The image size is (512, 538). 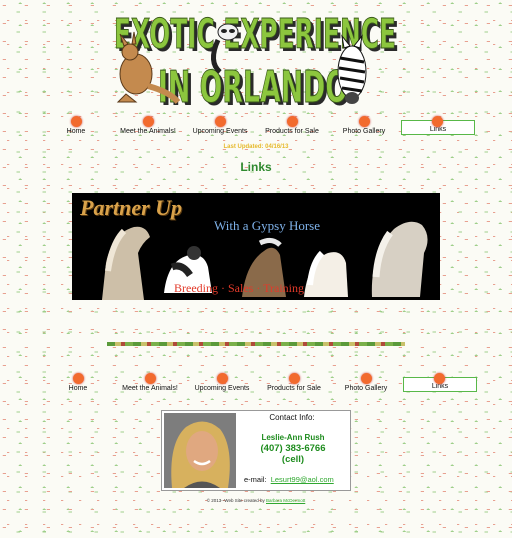 I want to click on contact-email: e-mail: Lesurt99@aol.com, so click(x=289, y=479).